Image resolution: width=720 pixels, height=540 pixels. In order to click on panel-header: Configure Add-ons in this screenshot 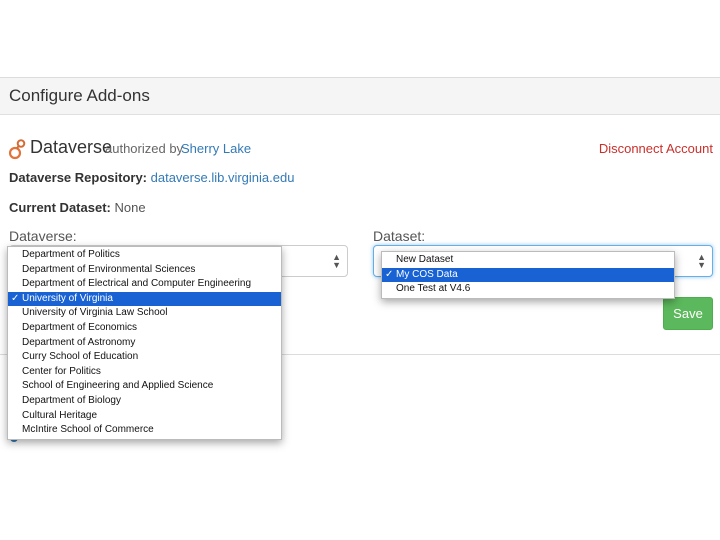, I will do `click(360, 96)`.